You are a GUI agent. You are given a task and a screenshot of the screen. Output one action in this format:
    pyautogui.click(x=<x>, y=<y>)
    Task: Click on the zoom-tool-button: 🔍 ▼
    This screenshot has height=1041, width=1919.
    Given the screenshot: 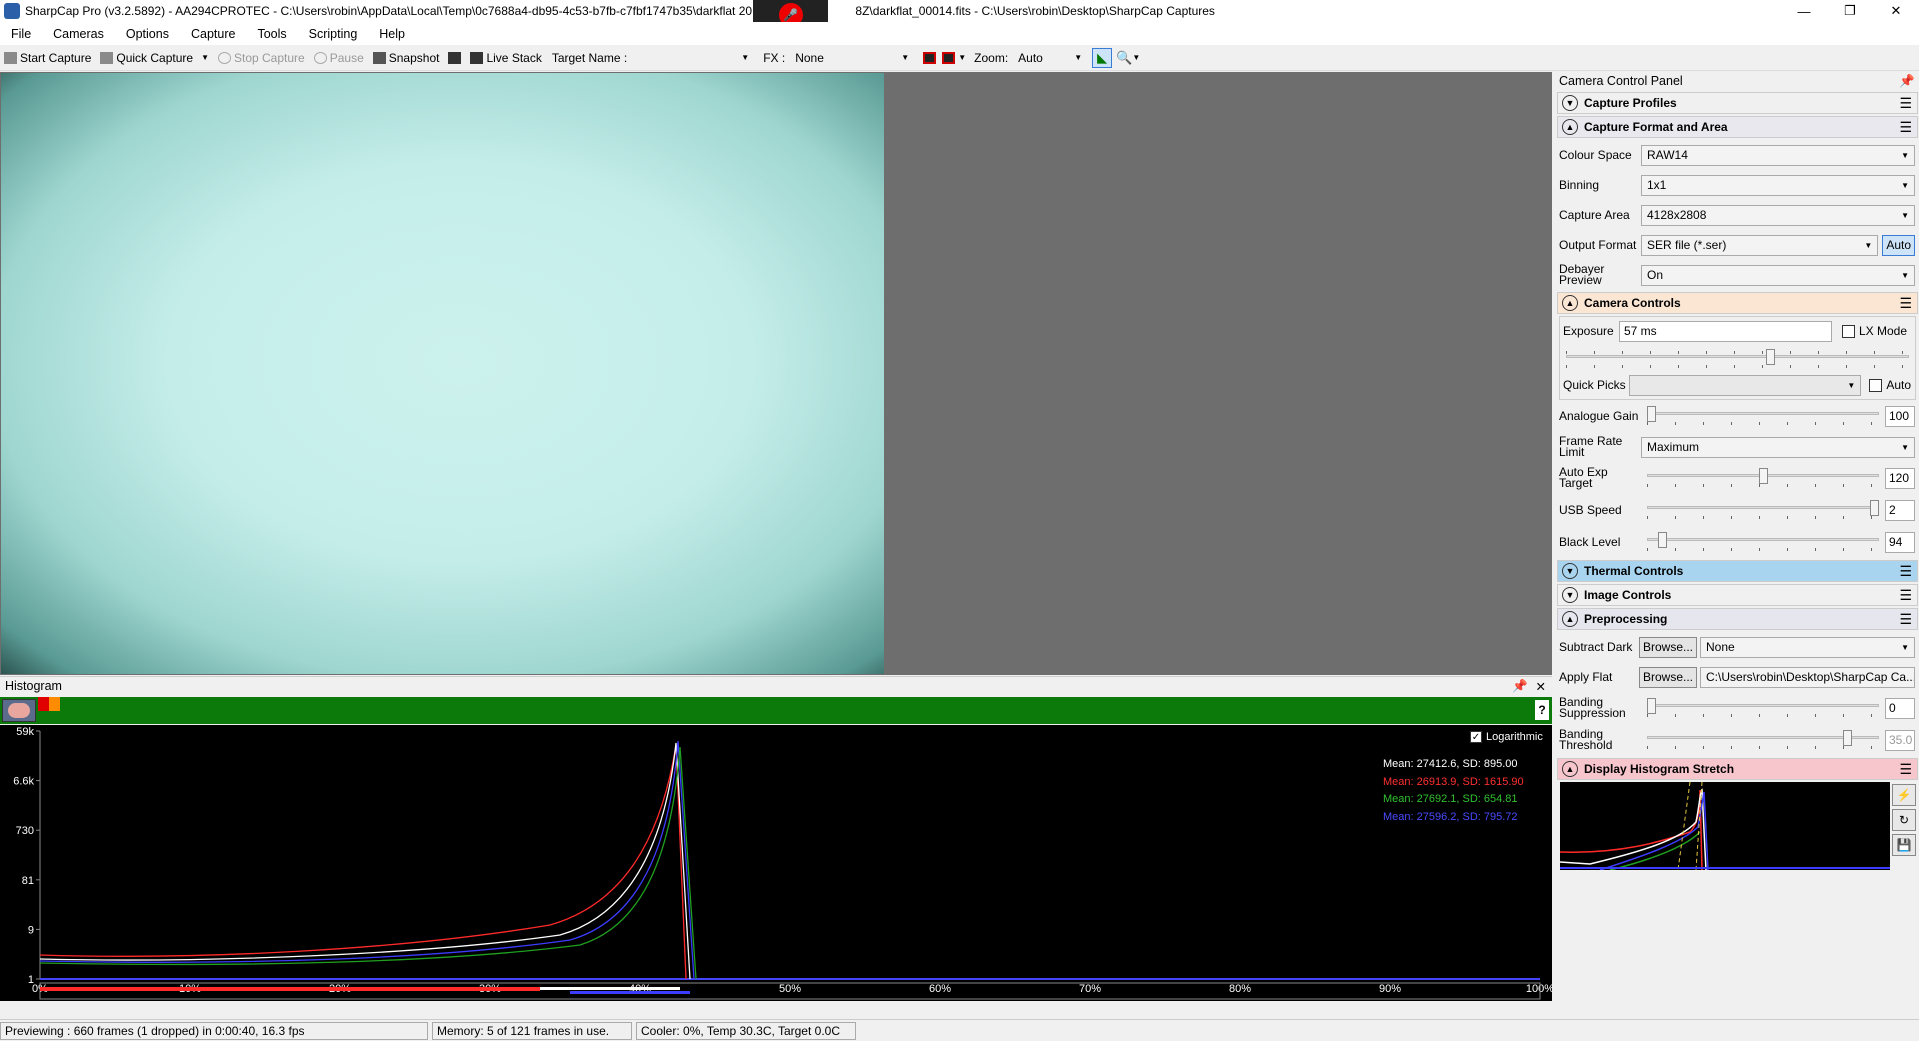 What is the action you would take?
    pyautogui.click(x=1128, y=58)
    